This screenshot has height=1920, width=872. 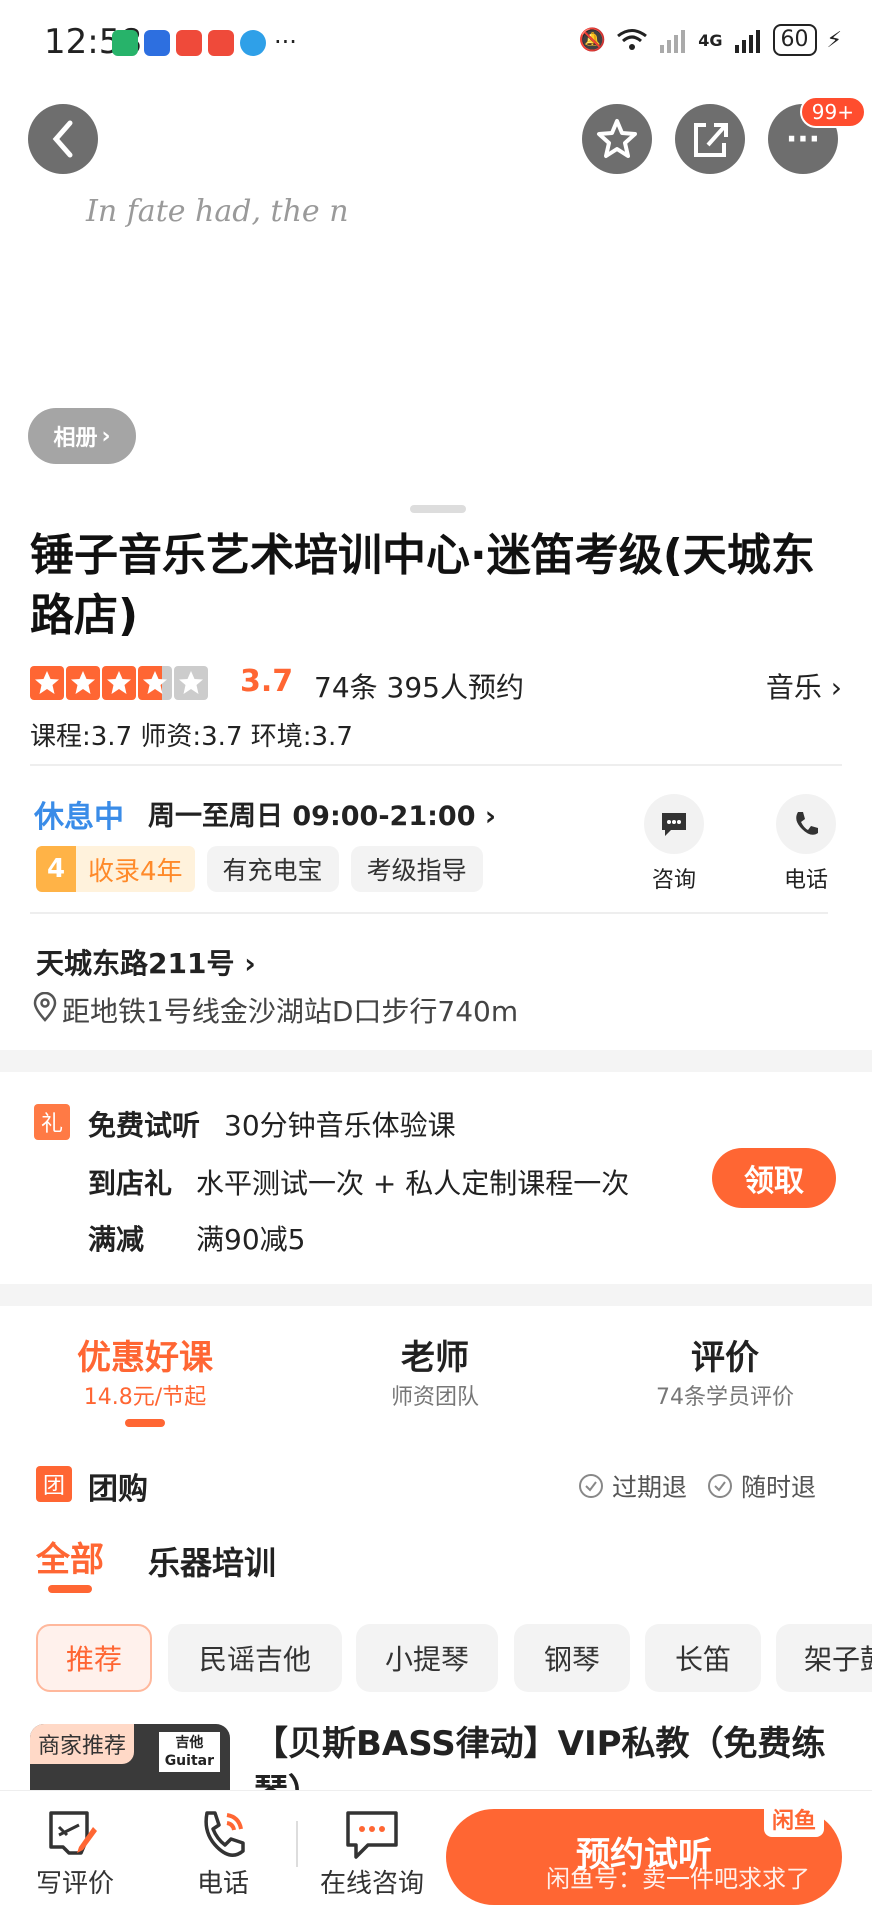 I want to click on location-pin-icon, so click(x=45, y=1007).